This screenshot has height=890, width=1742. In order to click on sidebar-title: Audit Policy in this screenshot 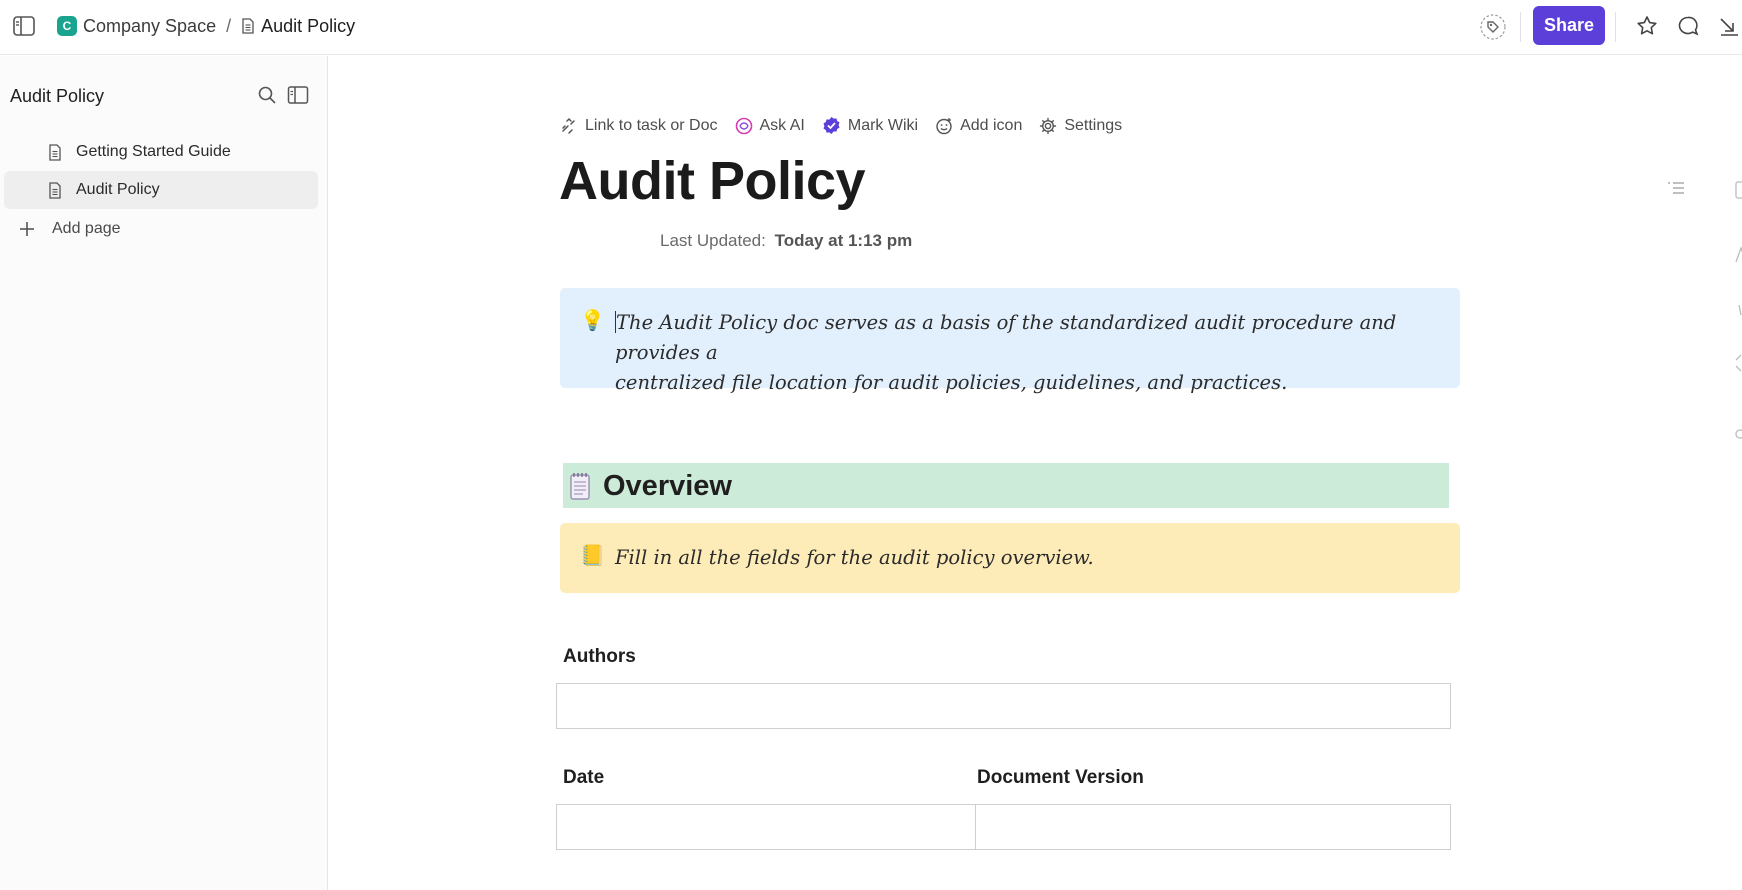, I will do `click(57, 96)`.